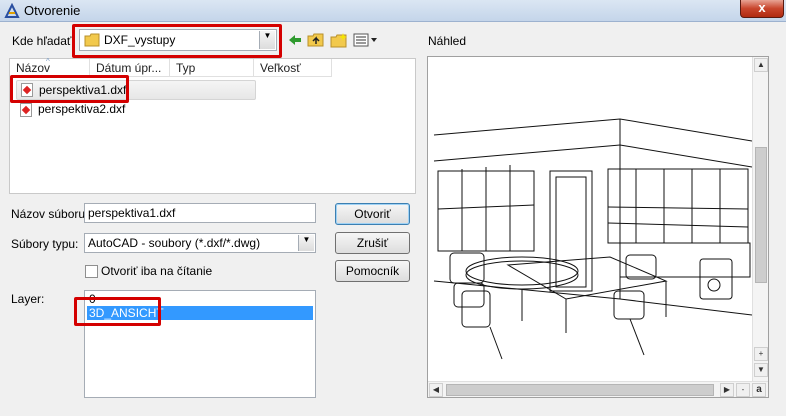 The height and width of the screenshot is (416, 786). I want to click on scroll-up-icon: ▲, so click(761, 65).